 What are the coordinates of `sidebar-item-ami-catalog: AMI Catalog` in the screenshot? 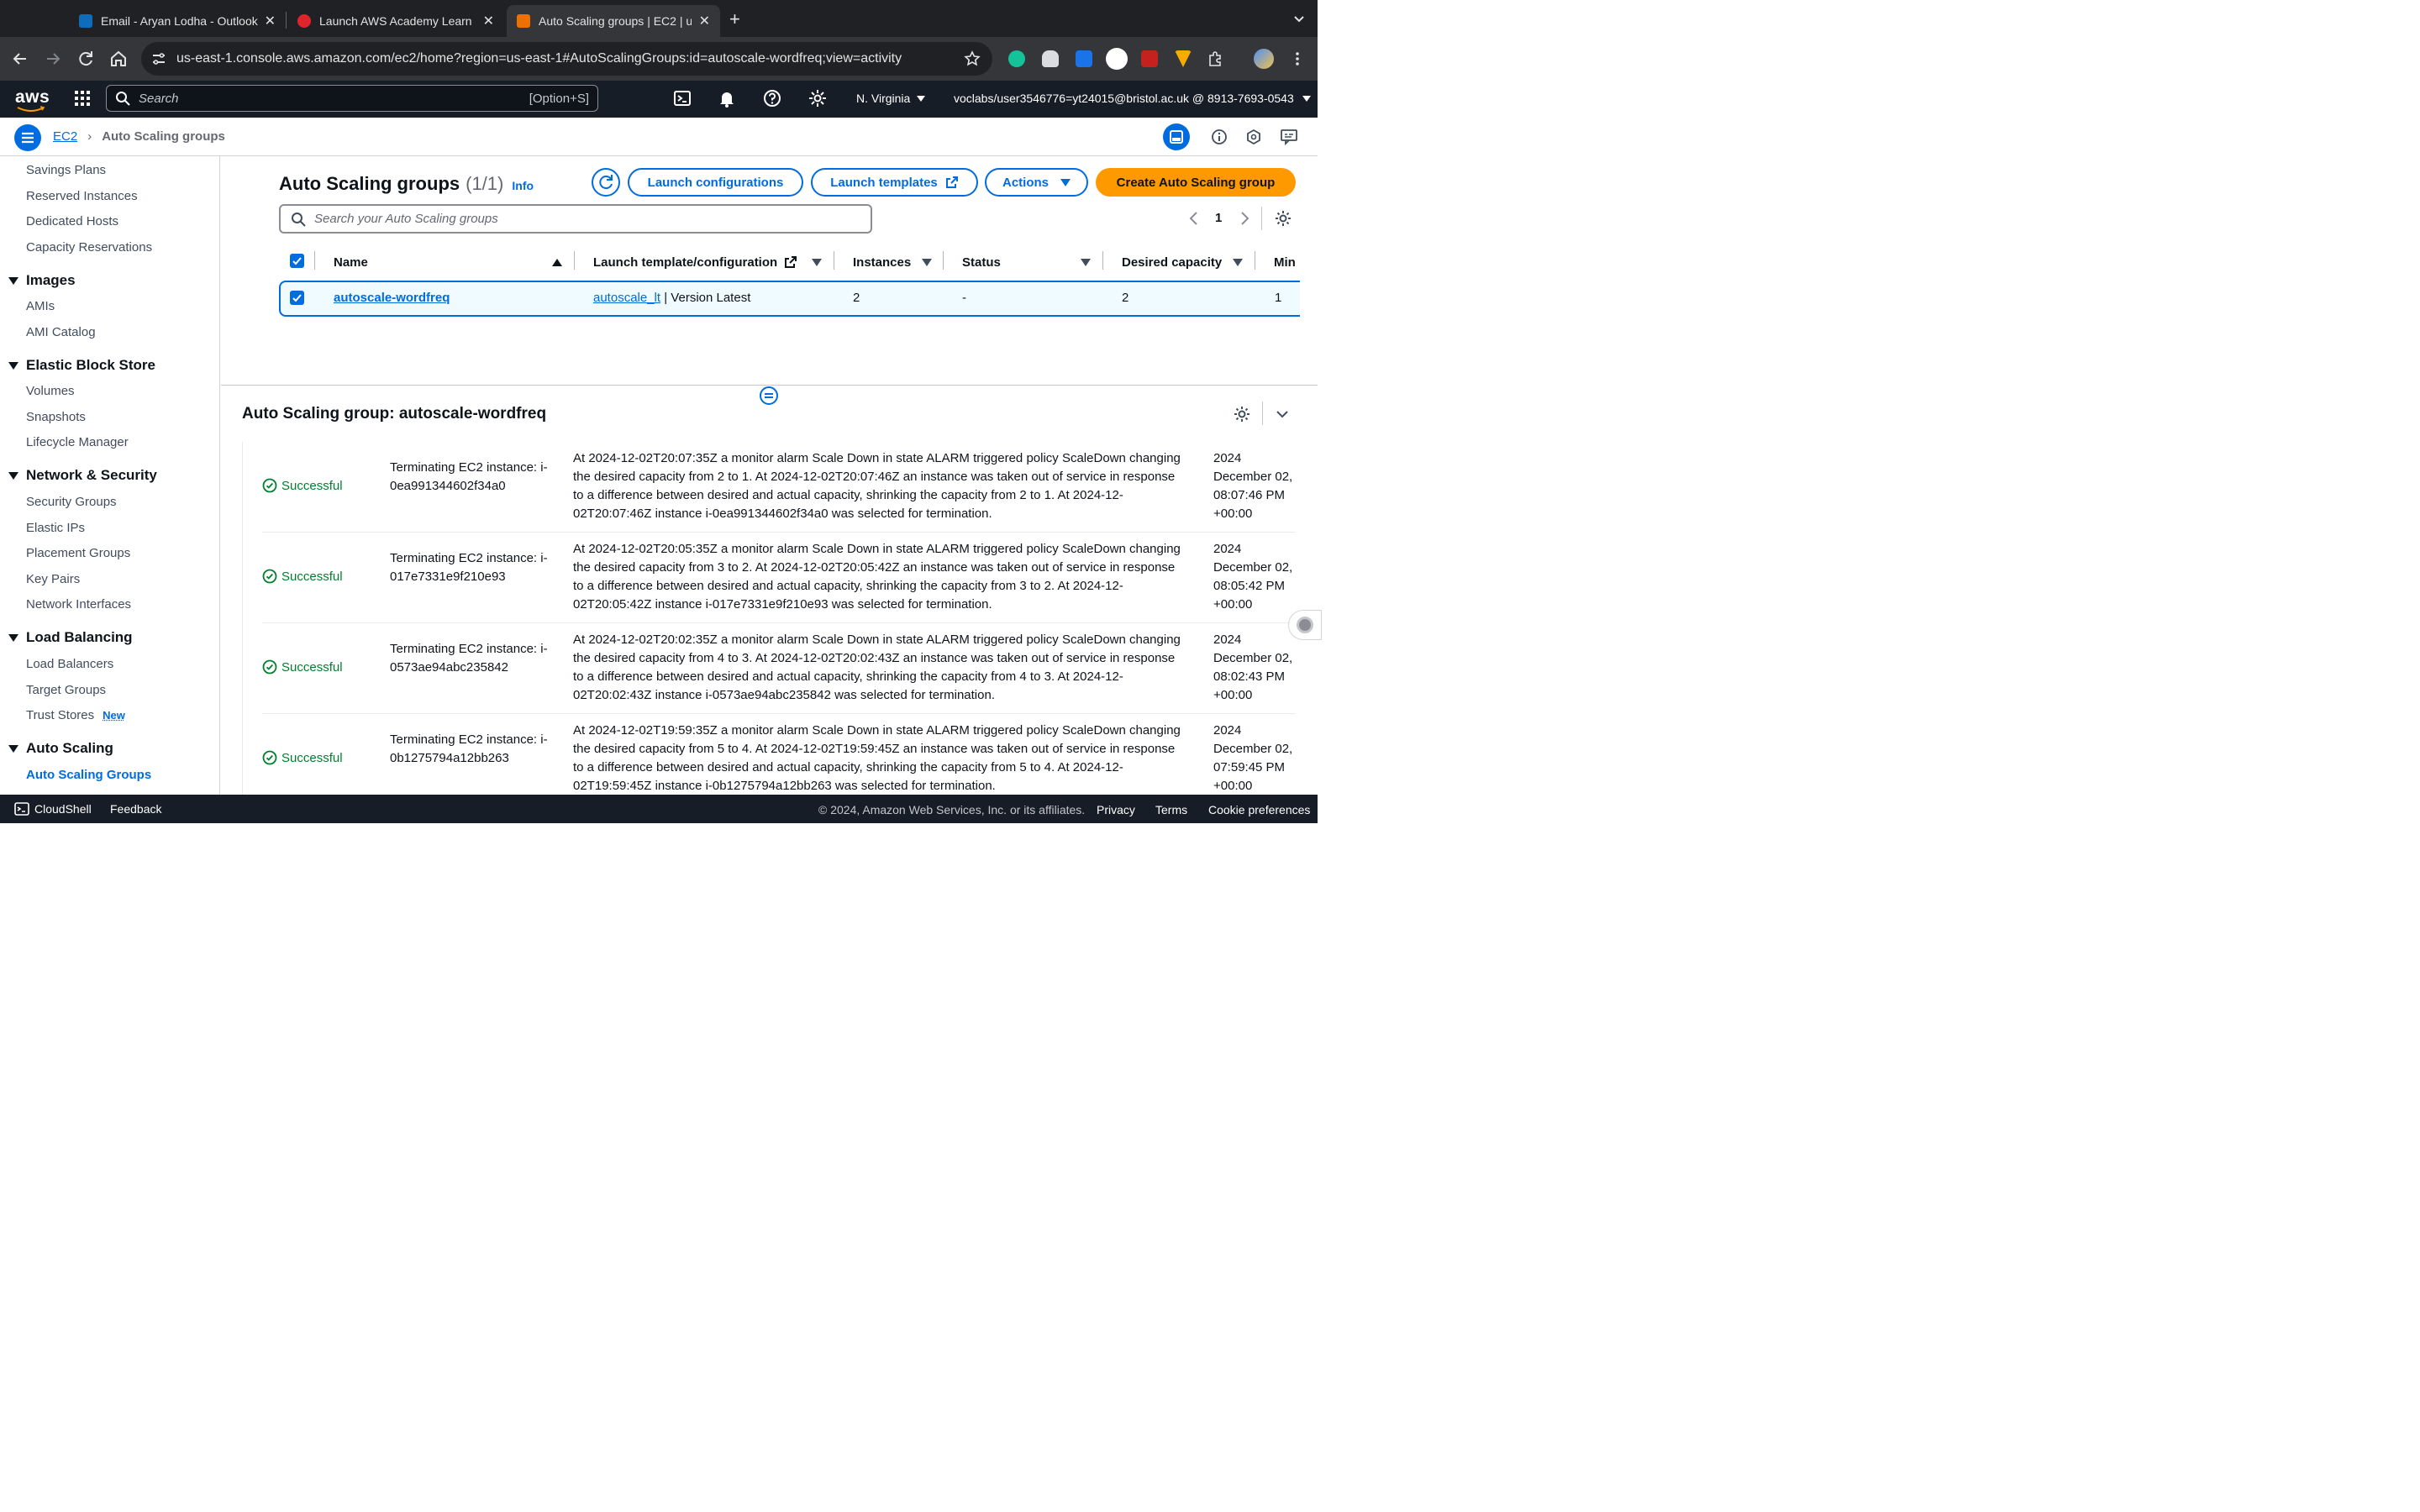 It's located at (61, 332).